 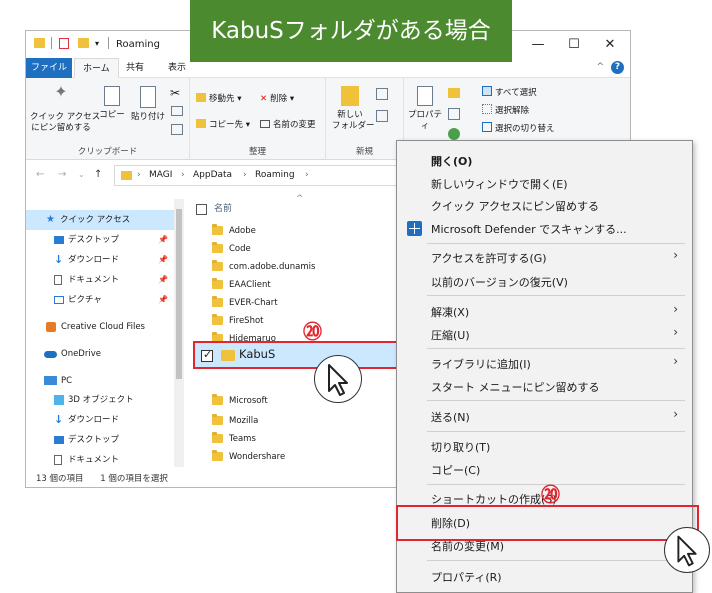 What do you see at coordinates (212, 175) in the screenshot?
I see `breadcrumb-appdata: AppData` at bounding box center [212, 175].